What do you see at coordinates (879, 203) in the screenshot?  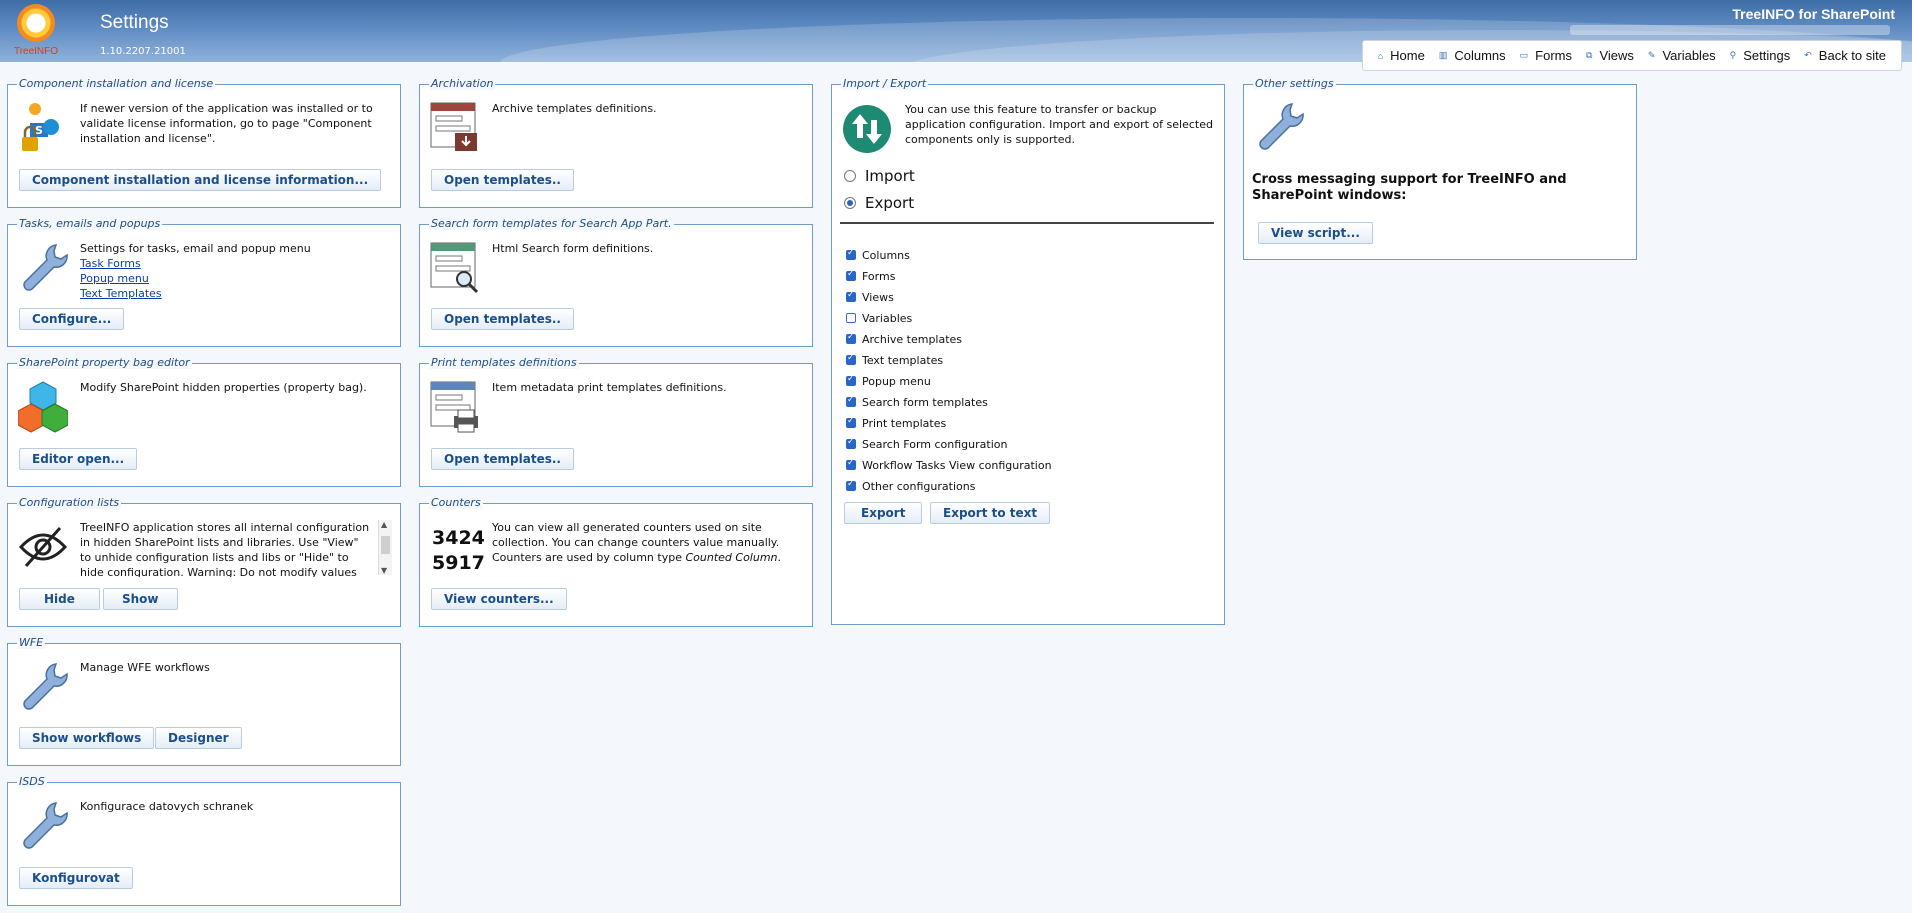 I see `export-radio: Export` at bounding box center [879, 203].